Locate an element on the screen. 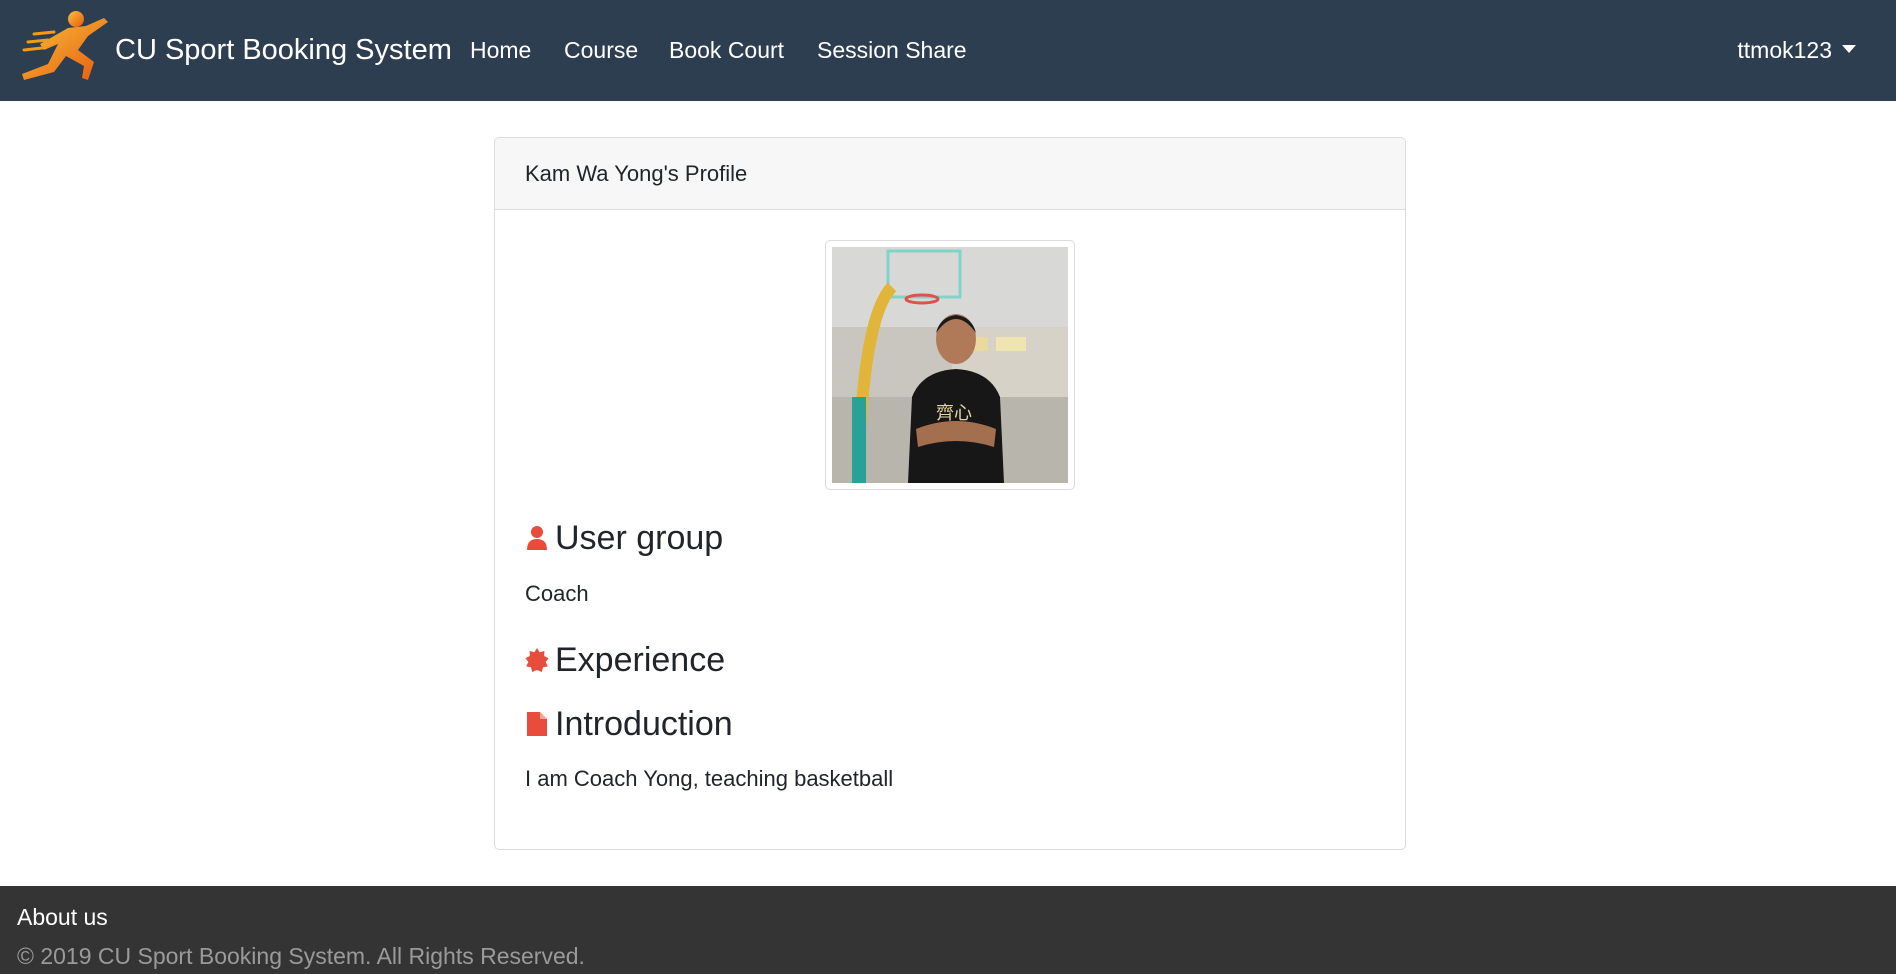 This screenshot has width=1896, height=974. nav-course: Course is located at coordinates (601, 50).